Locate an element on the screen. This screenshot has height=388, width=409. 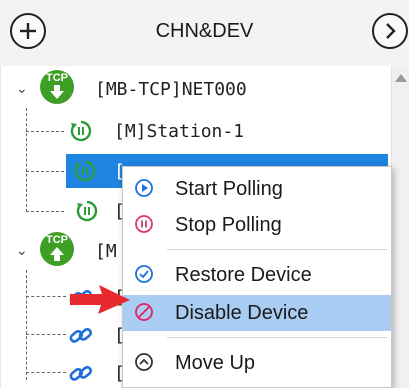
menu-item-label: Restore Device is located at coordinates (243, 274).